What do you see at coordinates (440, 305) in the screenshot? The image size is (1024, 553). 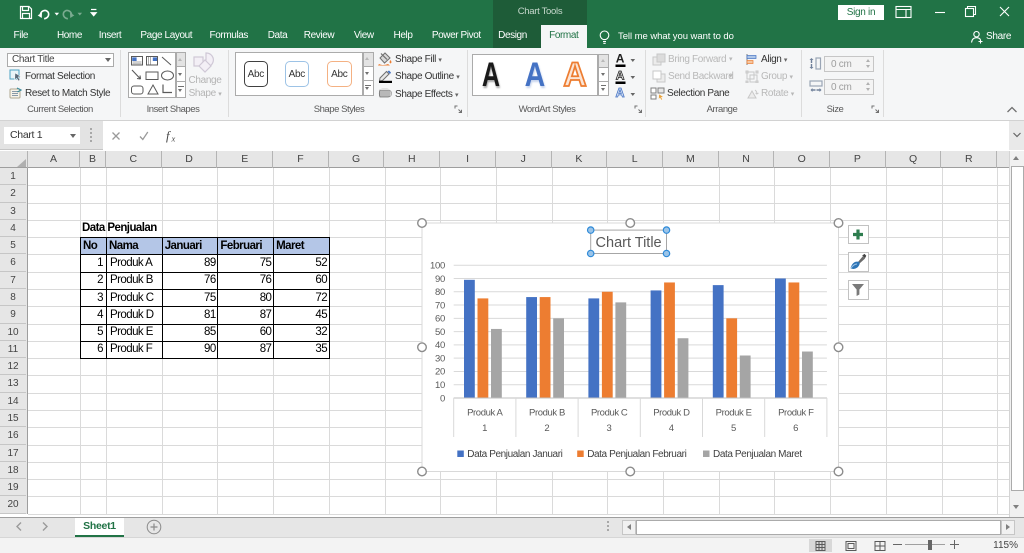 I see `svg-text: 70` at bounding box center [440, 305].